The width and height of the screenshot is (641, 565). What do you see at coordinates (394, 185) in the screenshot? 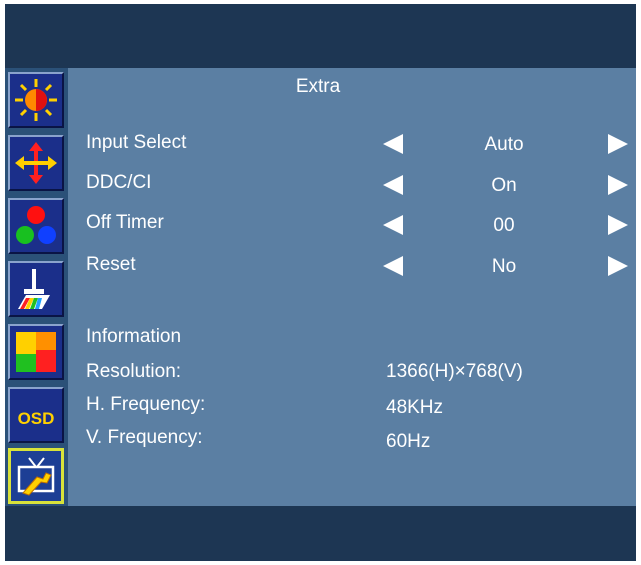
I see `ddc-ci-left-arrow-icon` at bounding box center [394, 185].